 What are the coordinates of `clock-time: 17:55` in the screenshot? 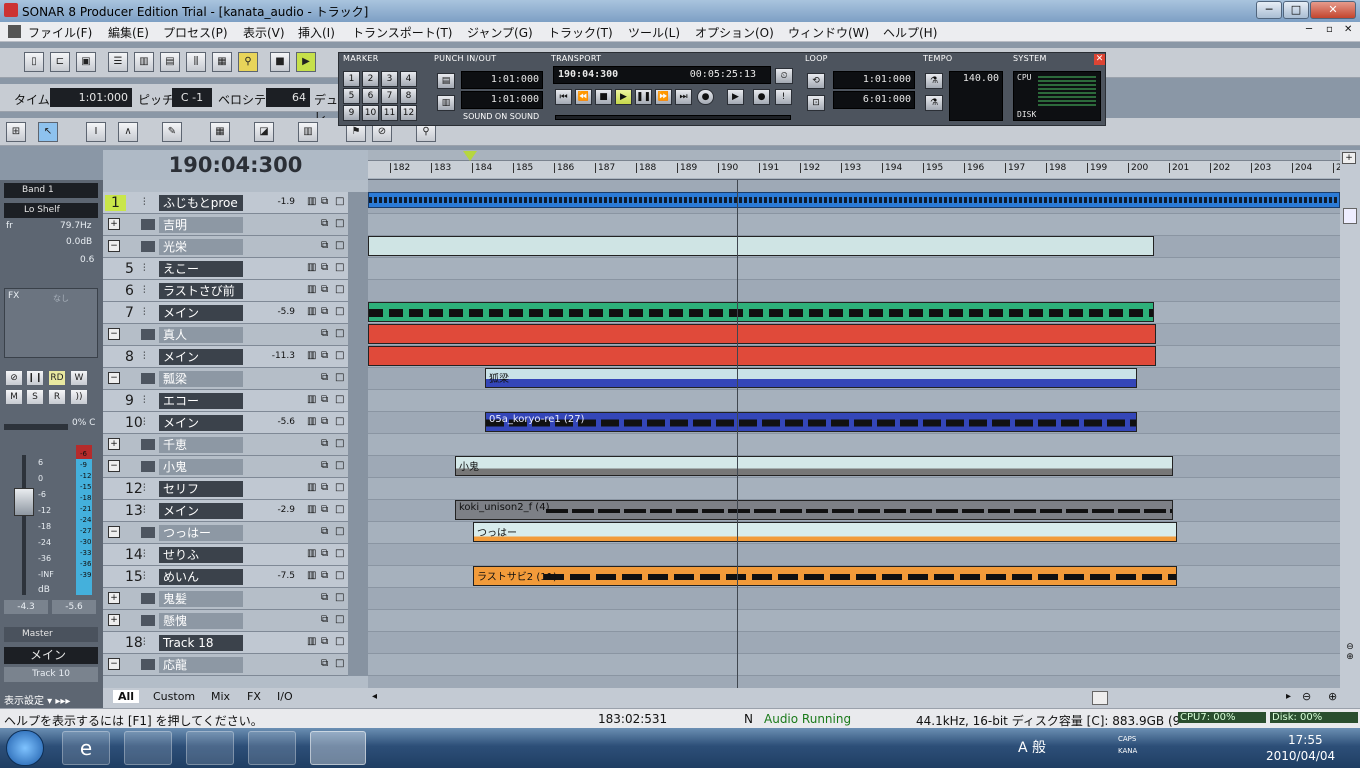 It's located at (1305, 740).